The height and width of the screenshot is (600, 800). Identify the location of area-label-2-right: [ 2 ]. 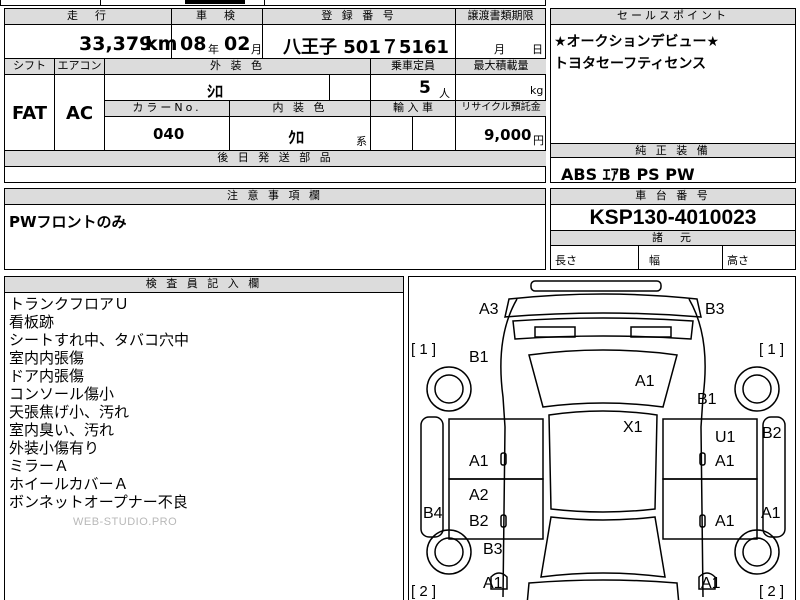
(772, 591).